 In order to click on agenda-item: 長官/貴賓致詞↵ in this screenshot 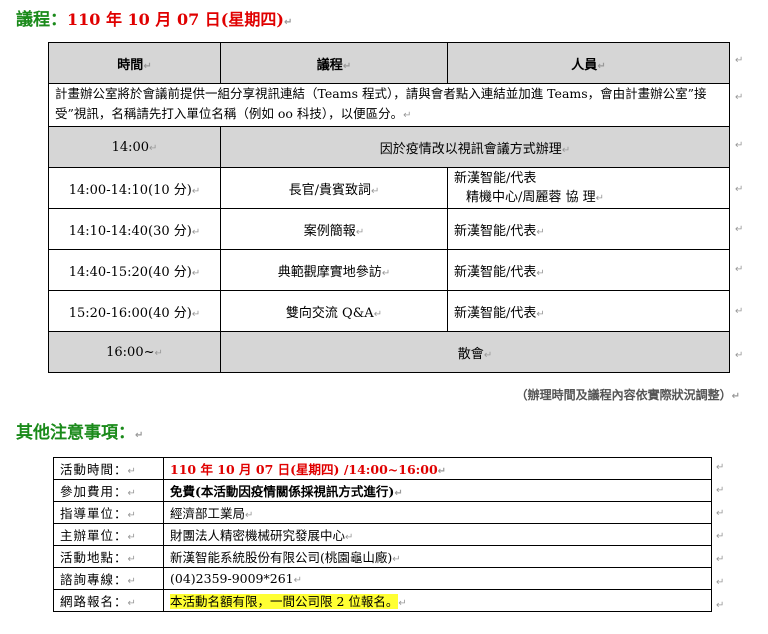, I will do `click(334, 188)`.